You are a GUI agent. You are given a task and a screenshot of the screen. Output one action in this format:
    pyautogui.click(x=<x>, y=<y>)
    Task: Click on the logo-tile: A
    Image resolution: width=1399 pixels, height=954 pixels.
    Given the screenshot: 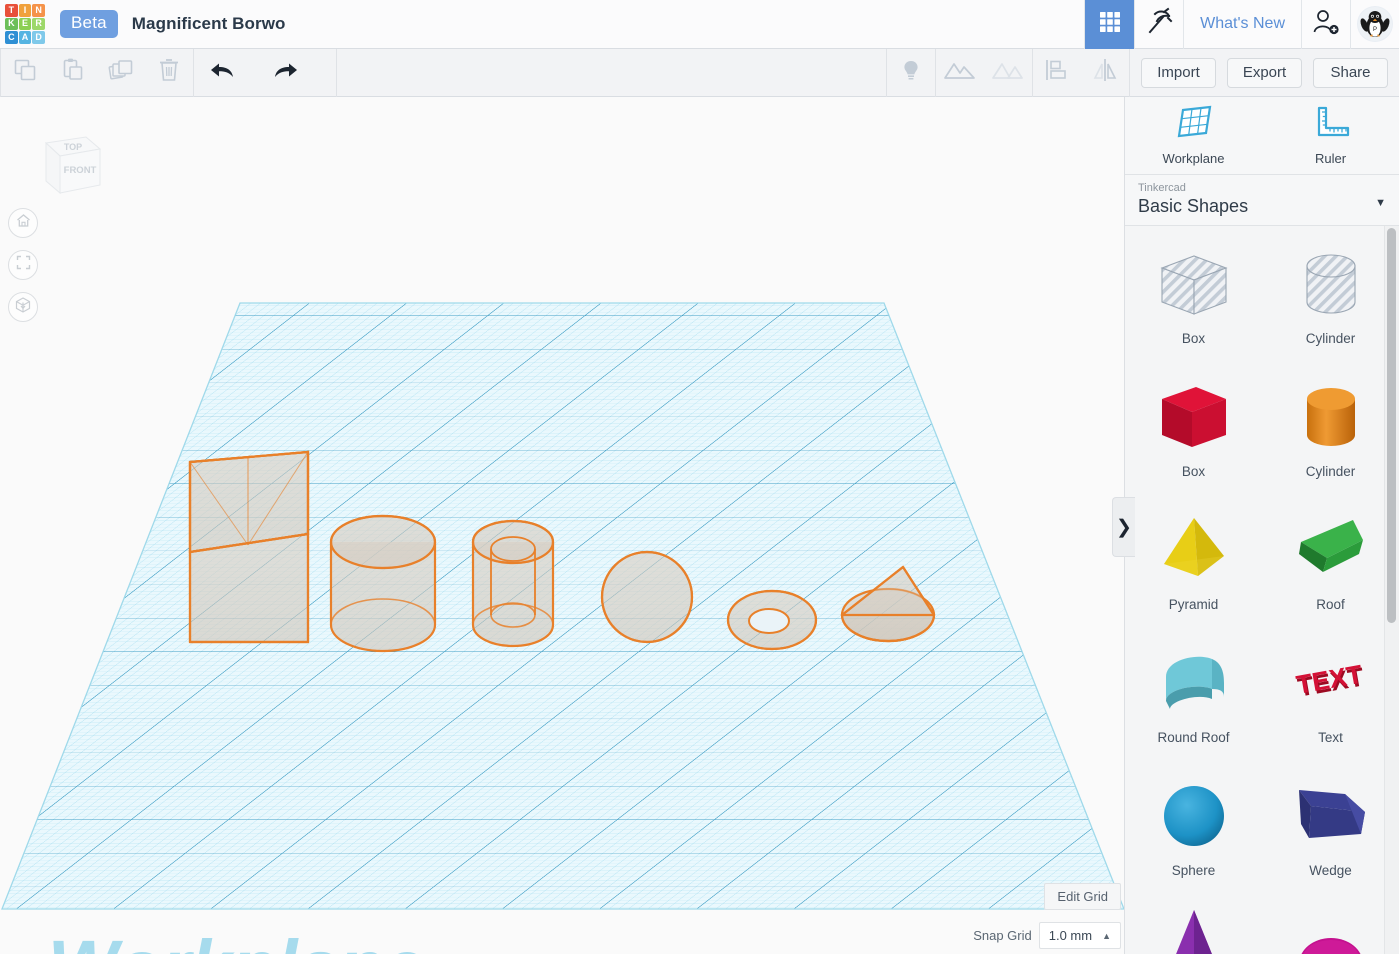 What is the action you would take?
    pyautogui.click(x=25, y=37)
    